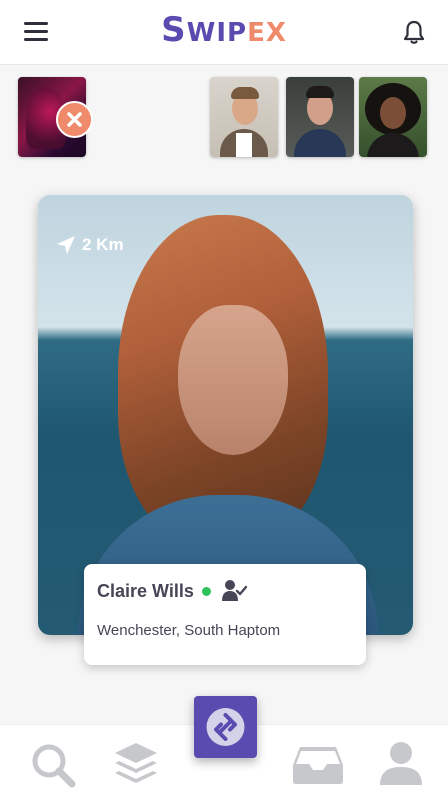  I want to click on profile-info-card: Claire Wills Wenchester, South Haptom, so click(225, 614).